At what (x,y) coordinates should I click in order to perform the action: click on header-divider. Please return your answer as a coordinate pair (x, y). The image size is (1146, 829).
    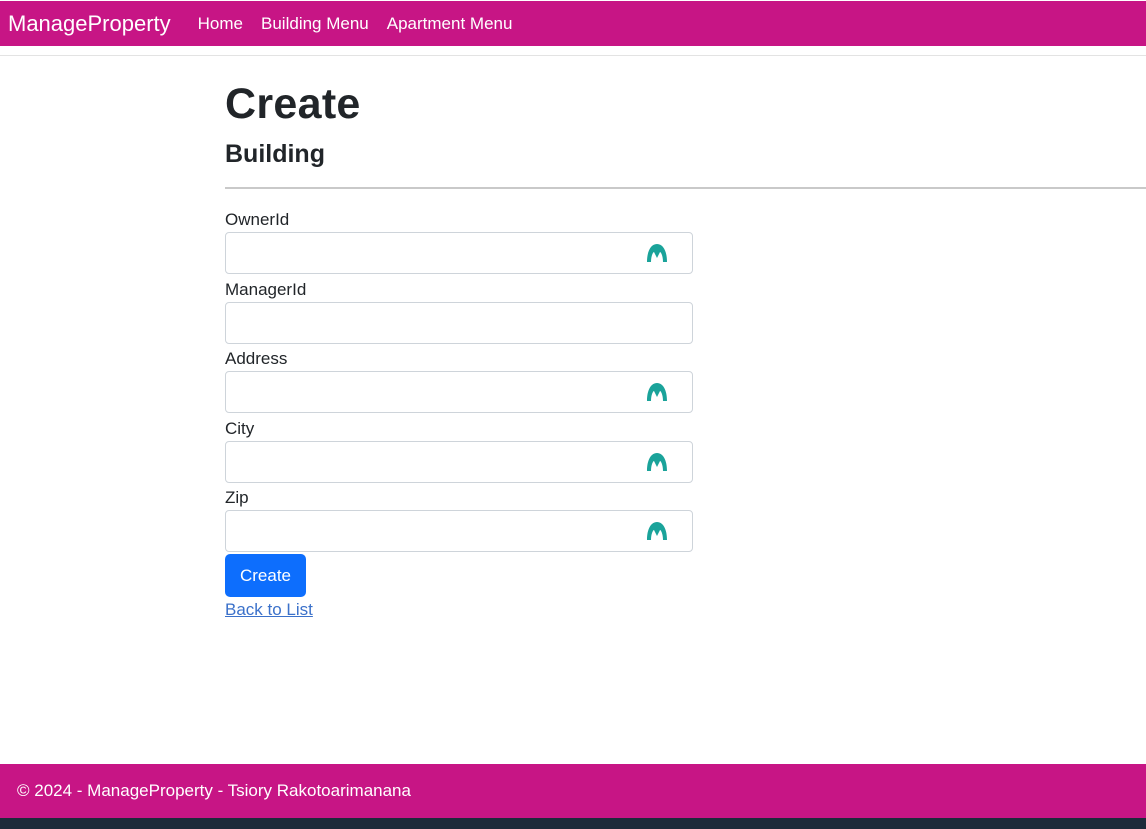
    Looking at the image, I should click on (685, 188).